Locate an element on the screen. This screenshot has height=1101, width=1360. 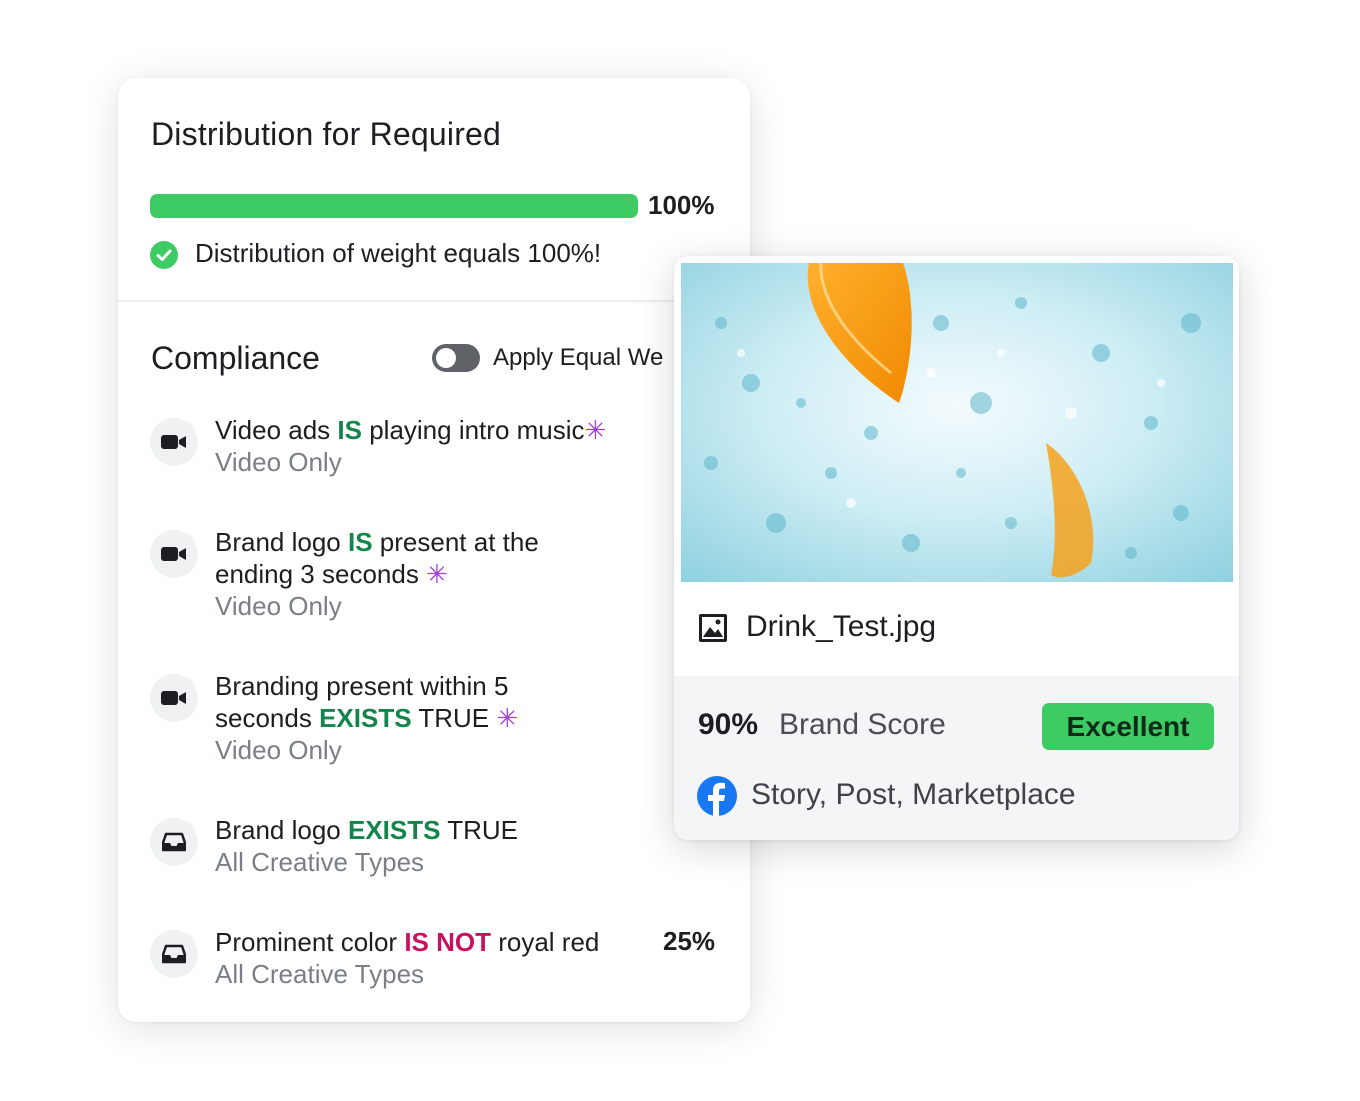
distribution-status-text: Distribution of weight equals 100%! is located at coordinates (398, 253).